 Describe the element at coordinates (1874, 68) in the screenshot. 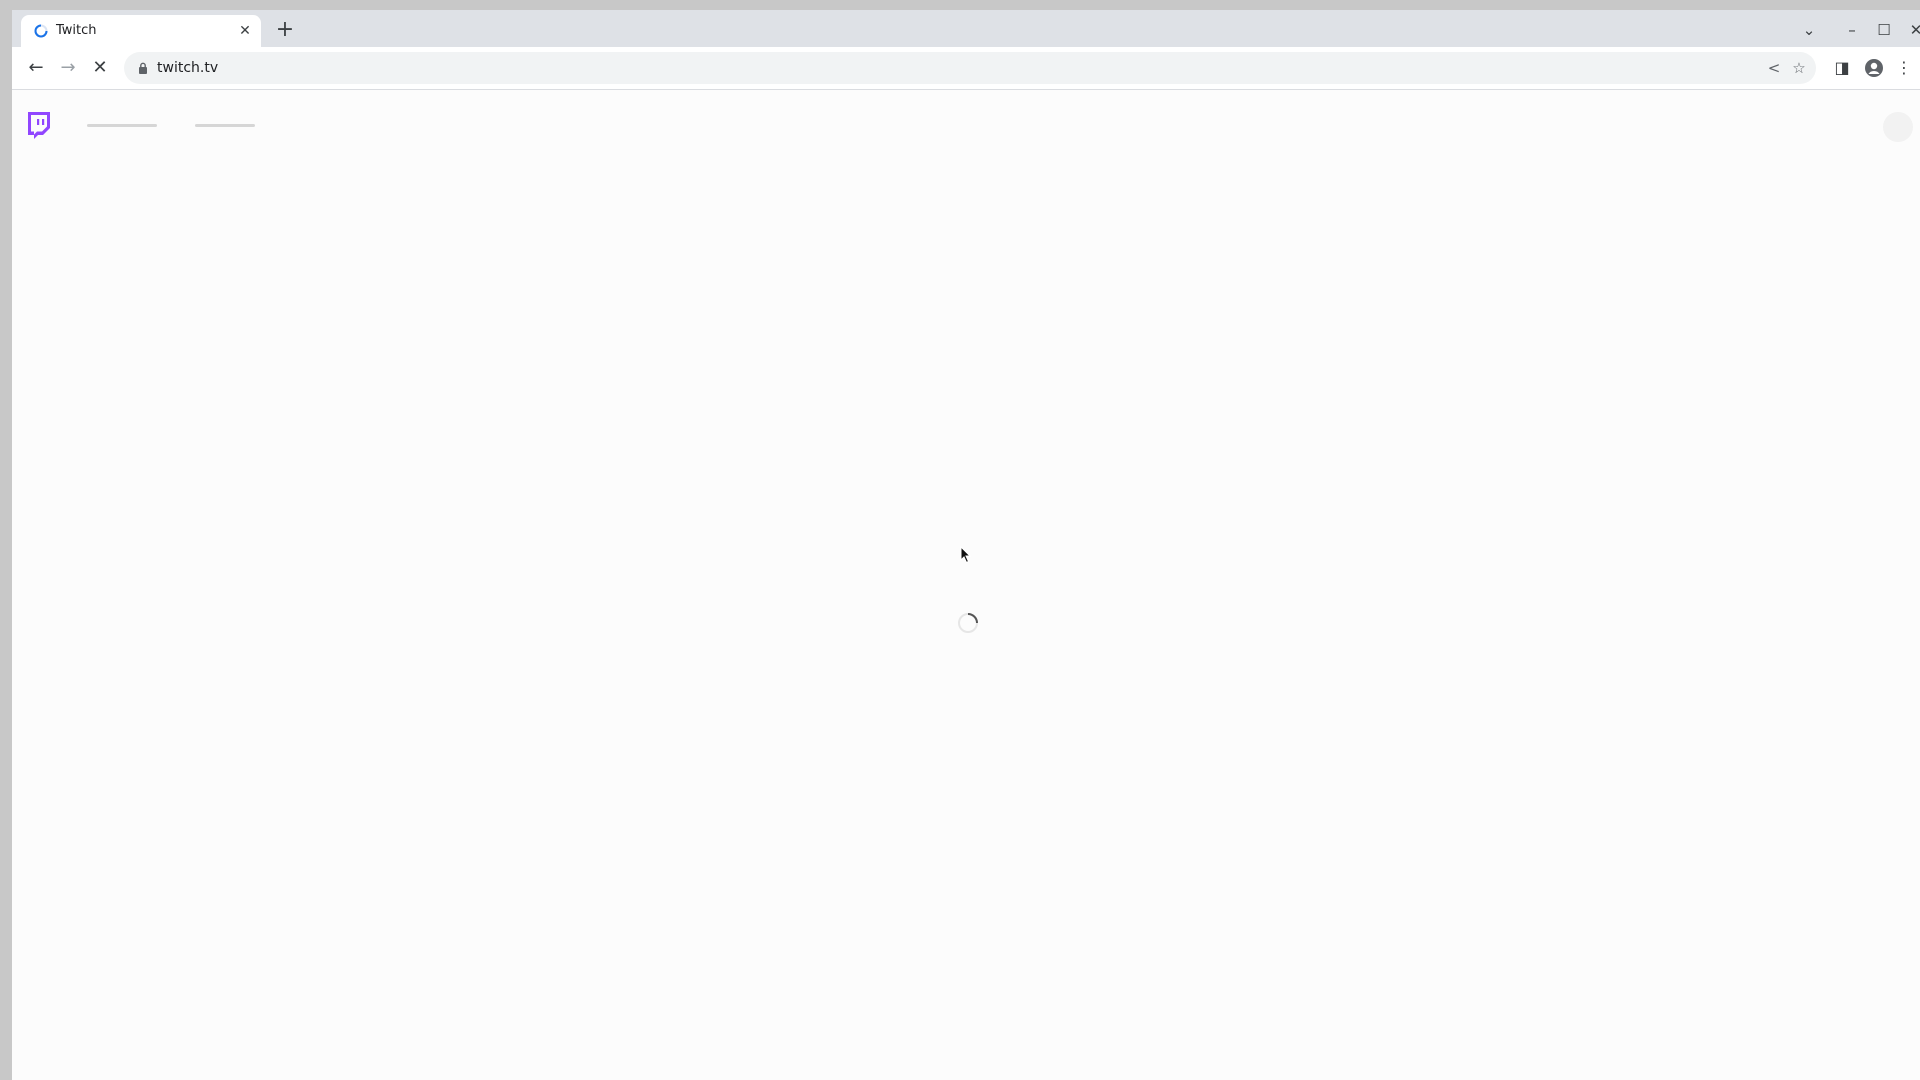

I see `profile-avatar-icon` at that location.